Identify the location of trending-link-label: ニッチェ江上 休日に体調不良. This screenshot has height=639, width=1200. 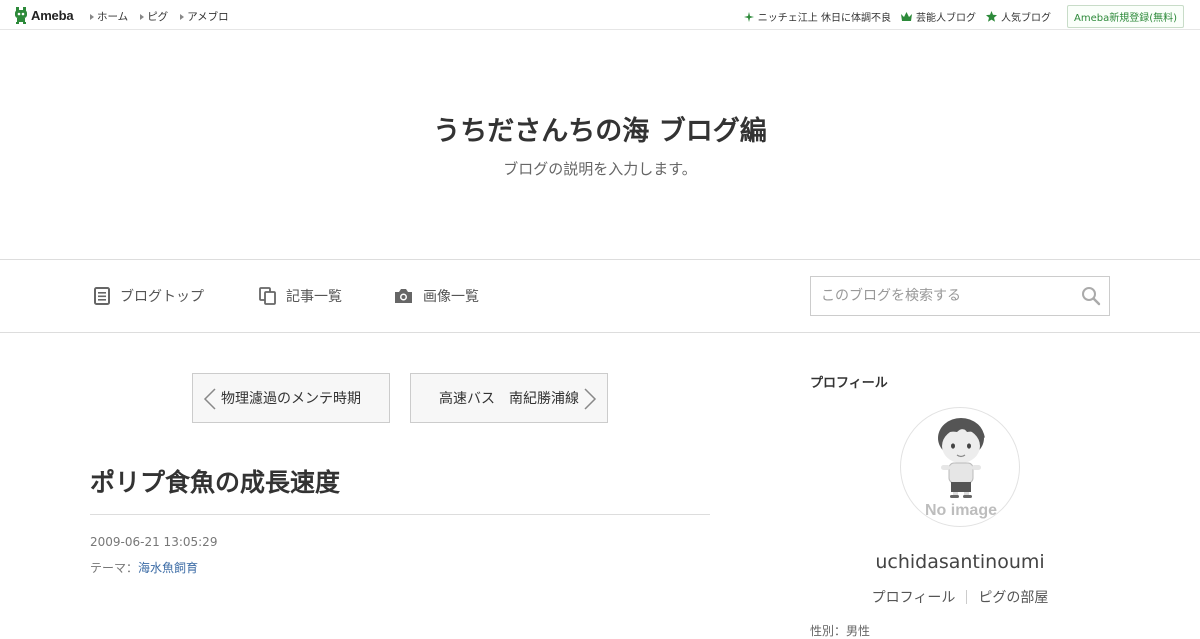
(824, 18).